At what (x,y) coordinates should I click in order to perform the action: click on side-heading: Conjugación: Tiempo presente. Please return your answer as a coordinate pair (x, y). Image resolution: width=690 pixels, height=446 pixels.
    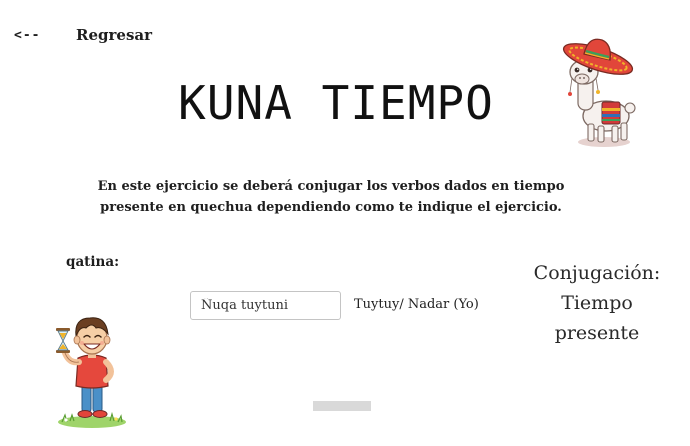
    Looking at the image, I should click on (597, 303).